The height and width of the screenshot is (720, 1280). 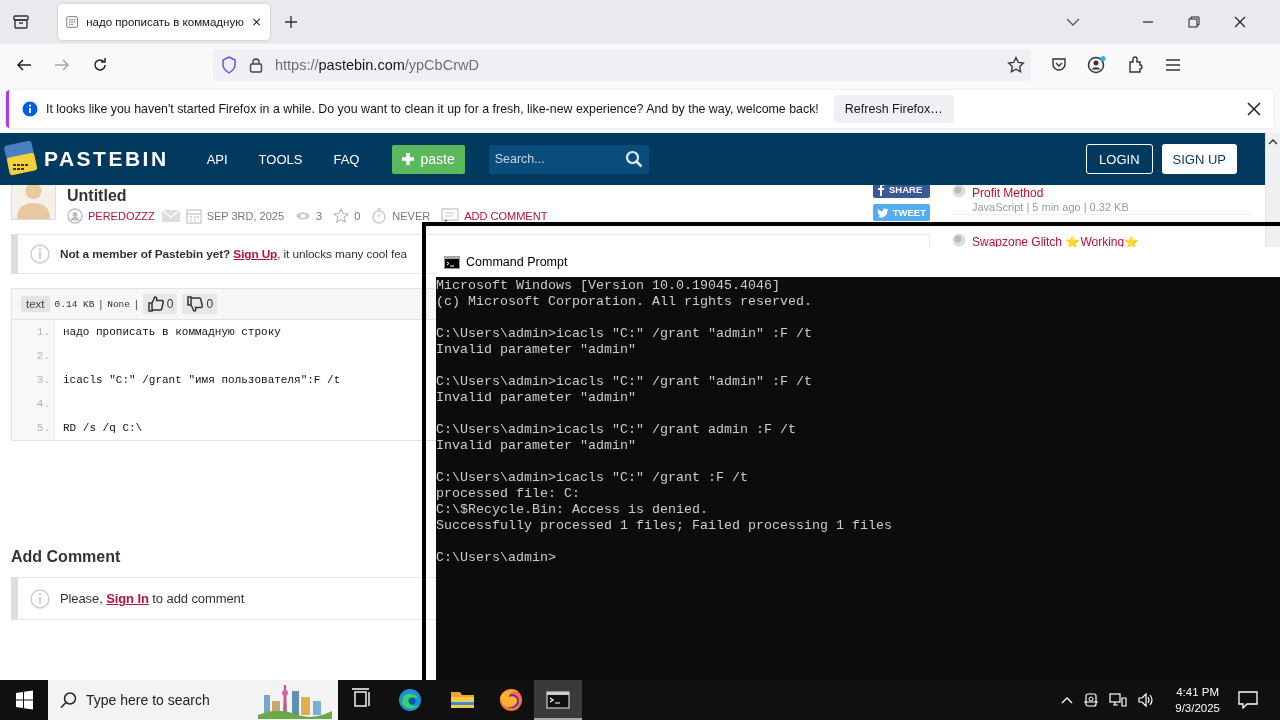 I want to click on paste-category: None, so click(x=118, y=304).